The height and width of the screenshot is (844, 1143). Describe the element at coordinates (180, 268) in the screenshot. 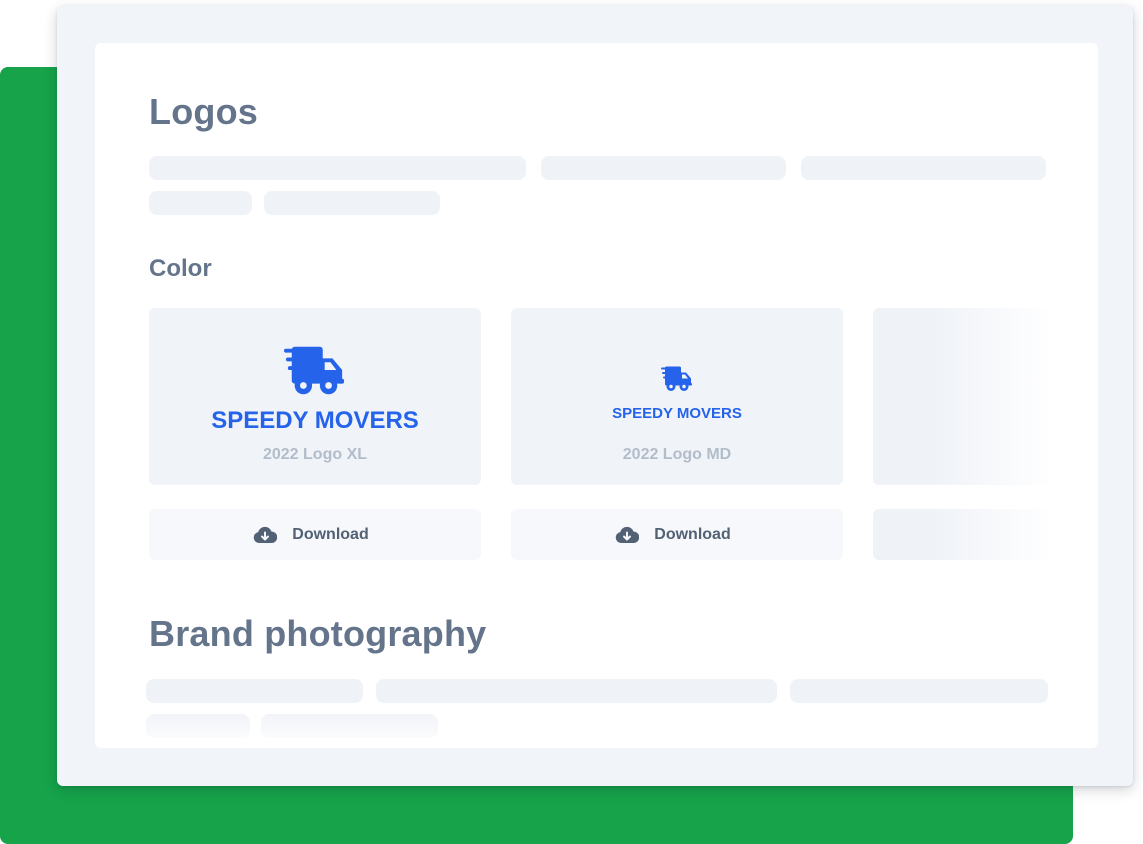

I see `subsection-title-color: Color` at that location.